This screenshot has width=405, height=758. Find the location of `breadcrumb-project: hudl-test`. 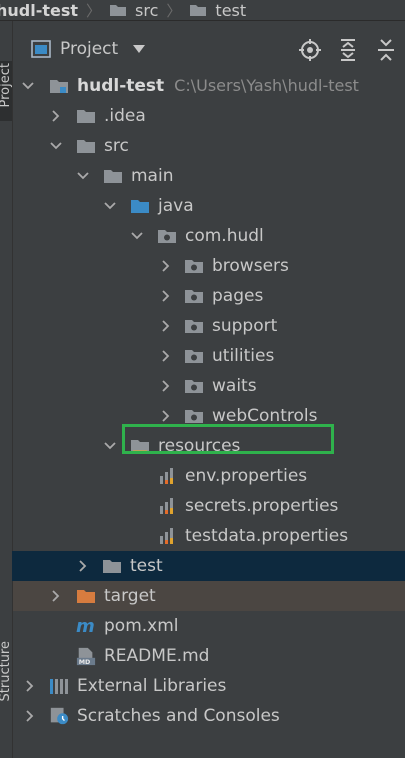

breadcrumb-project: hudl-test is located at coordinates (39, 10).